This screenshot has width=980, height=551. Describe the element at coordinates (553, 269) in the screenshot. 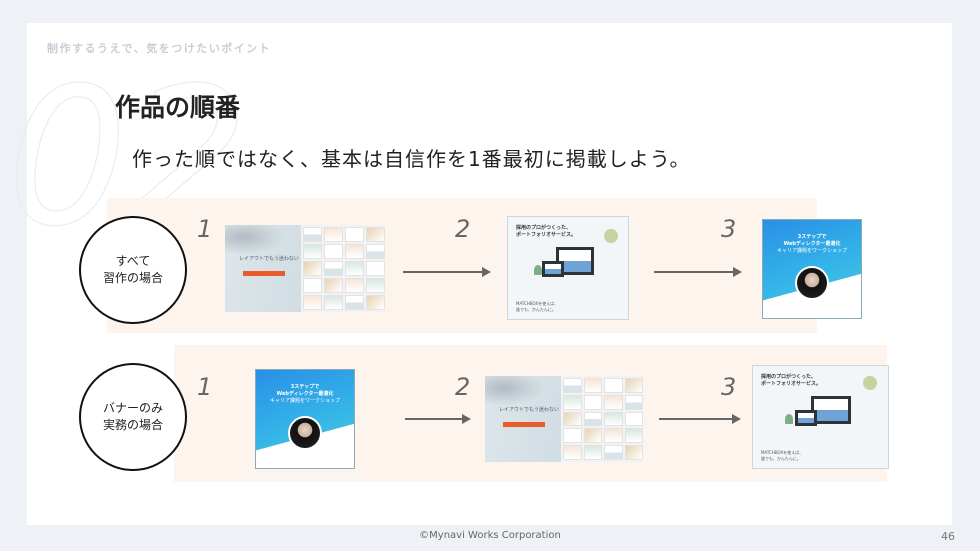

I see `portfolio-laptop` at that location.